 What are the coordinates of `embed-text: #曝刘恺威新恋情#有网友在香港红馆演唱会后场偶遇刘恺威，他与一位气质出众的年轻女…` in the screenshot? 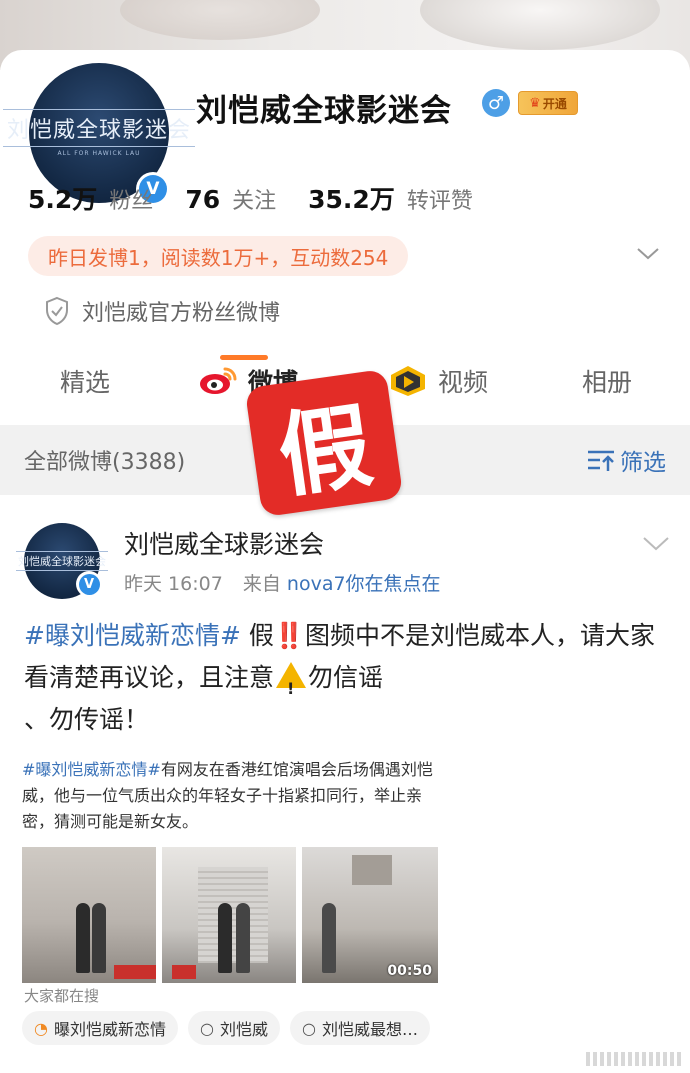 It's located at (232, 796).